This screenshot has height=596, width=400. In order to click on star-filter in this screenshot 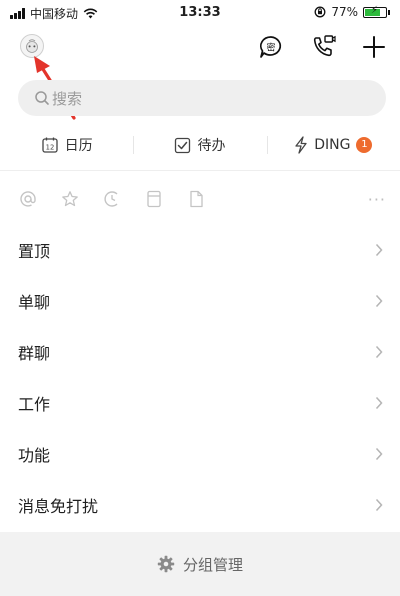, I will do `click(70, 199)`.